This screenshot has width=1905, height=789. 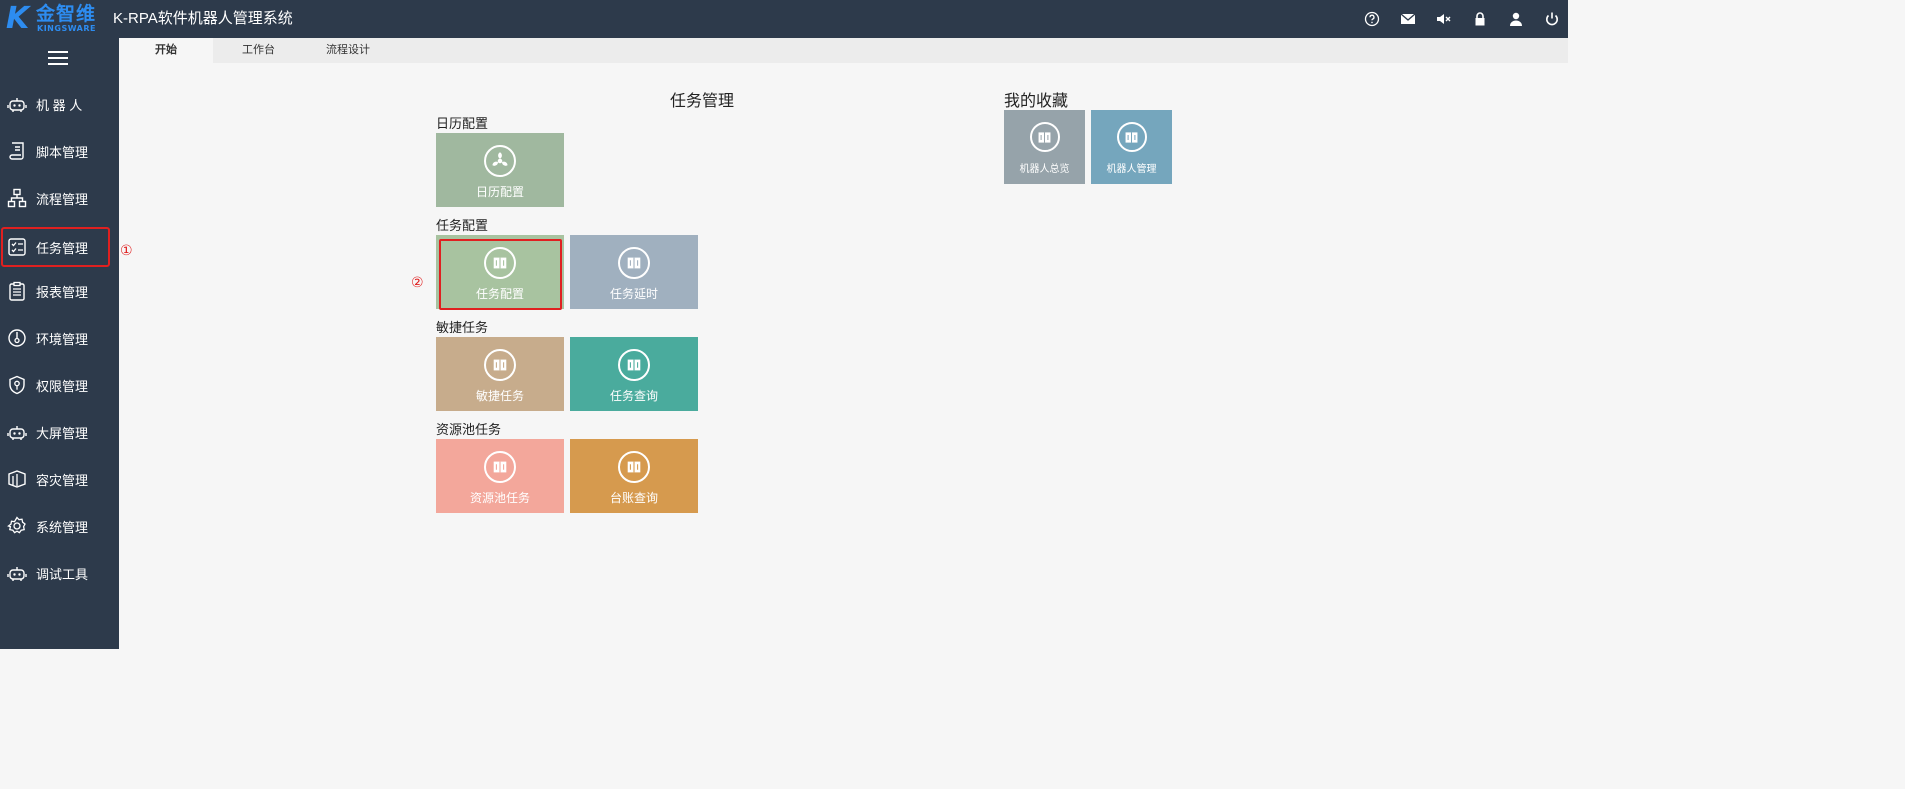 I want to click on tile-task-config: 任务配置, so click(x=500, y=272).